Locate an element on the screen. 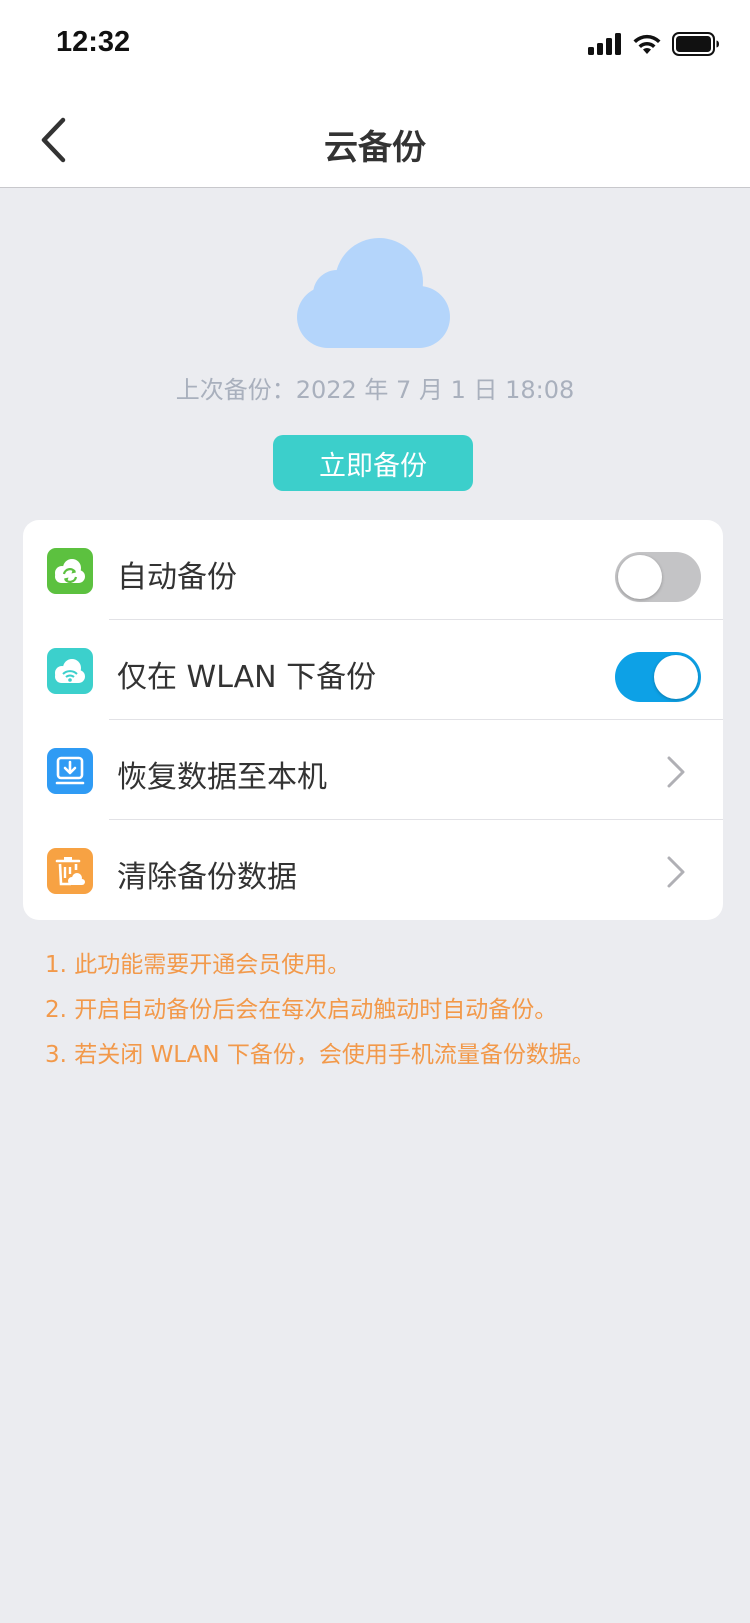 Image resolution: width=750 pixels, height=1623 pixels. status-bar: 12:32 is located at coordinates (375, 46).